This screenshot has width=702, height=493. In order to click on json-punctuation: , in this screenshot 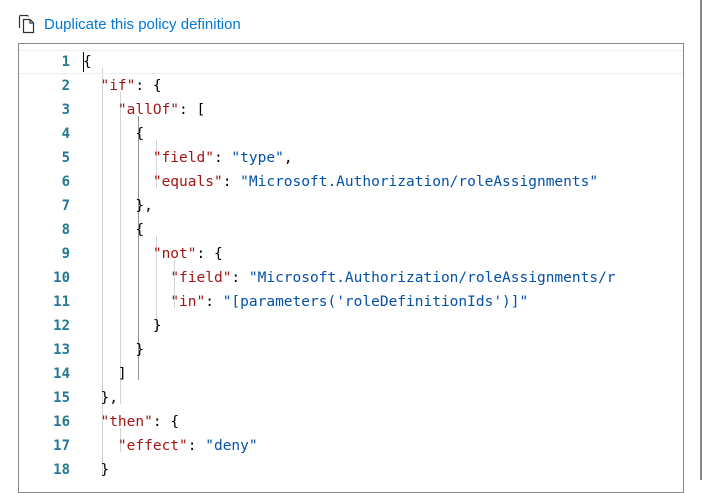, I will do `click(288, 158)`.